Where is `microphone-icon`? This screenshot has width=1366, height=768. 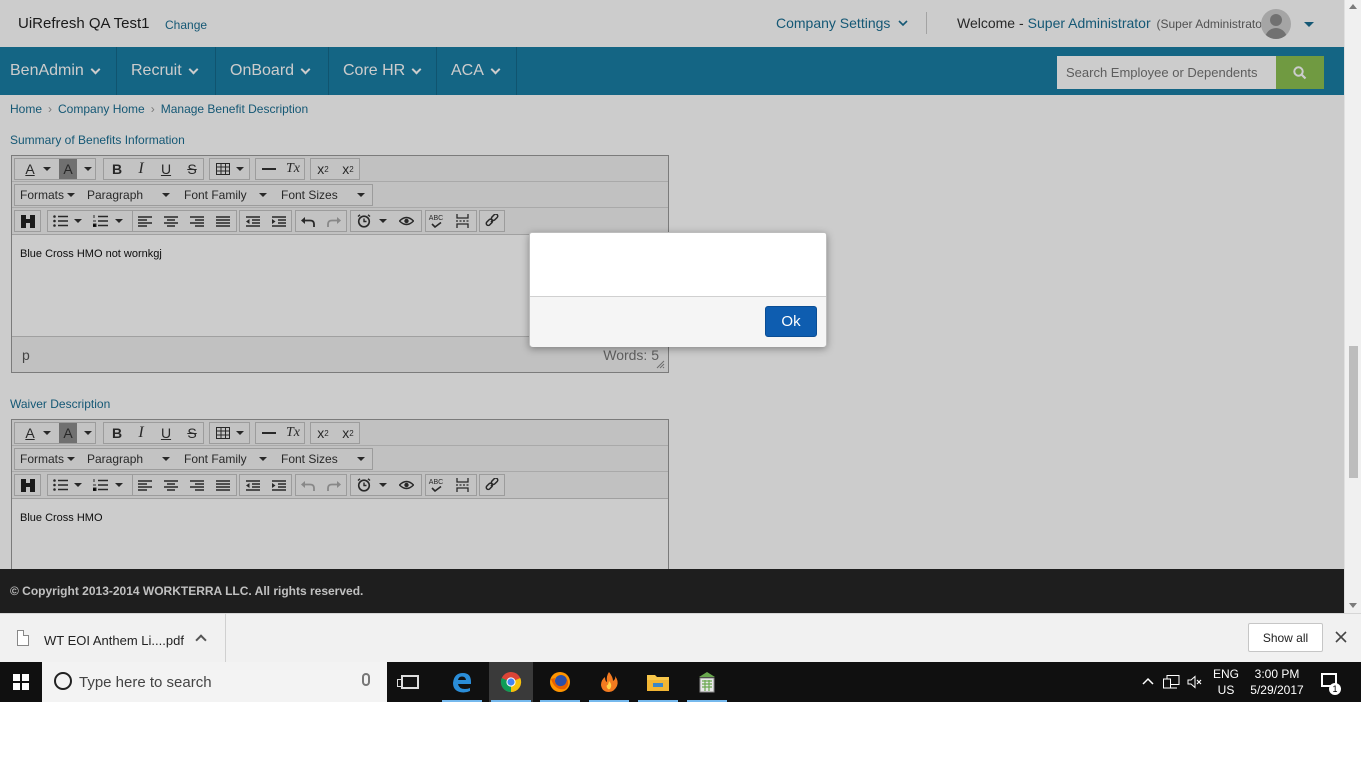
microphone-icon is located at coordinates (366, 679).